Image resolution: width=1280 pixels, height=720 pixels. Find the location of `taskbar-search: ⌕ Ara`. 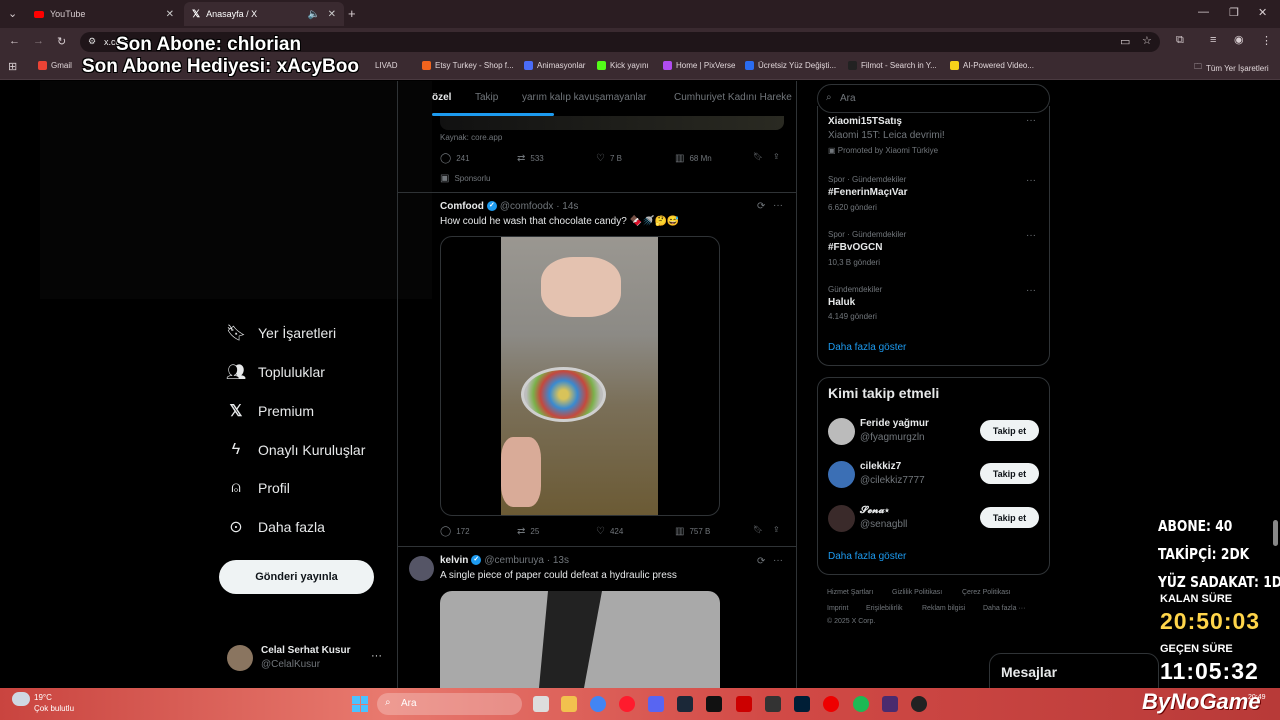

taskbar-search: ⌕ Ara is located at coordinates (449, 704).